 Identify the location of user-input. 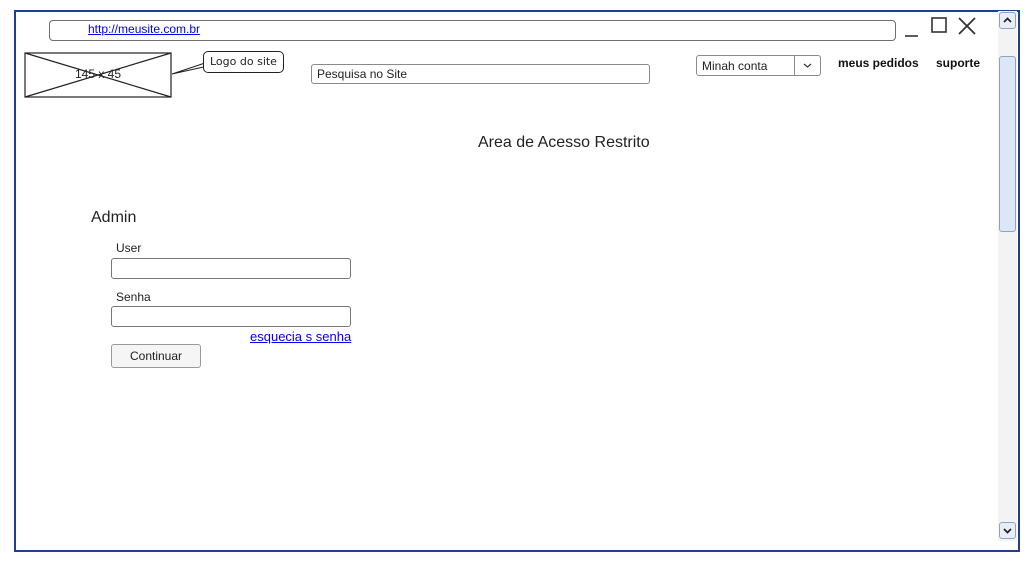
(231, 268).